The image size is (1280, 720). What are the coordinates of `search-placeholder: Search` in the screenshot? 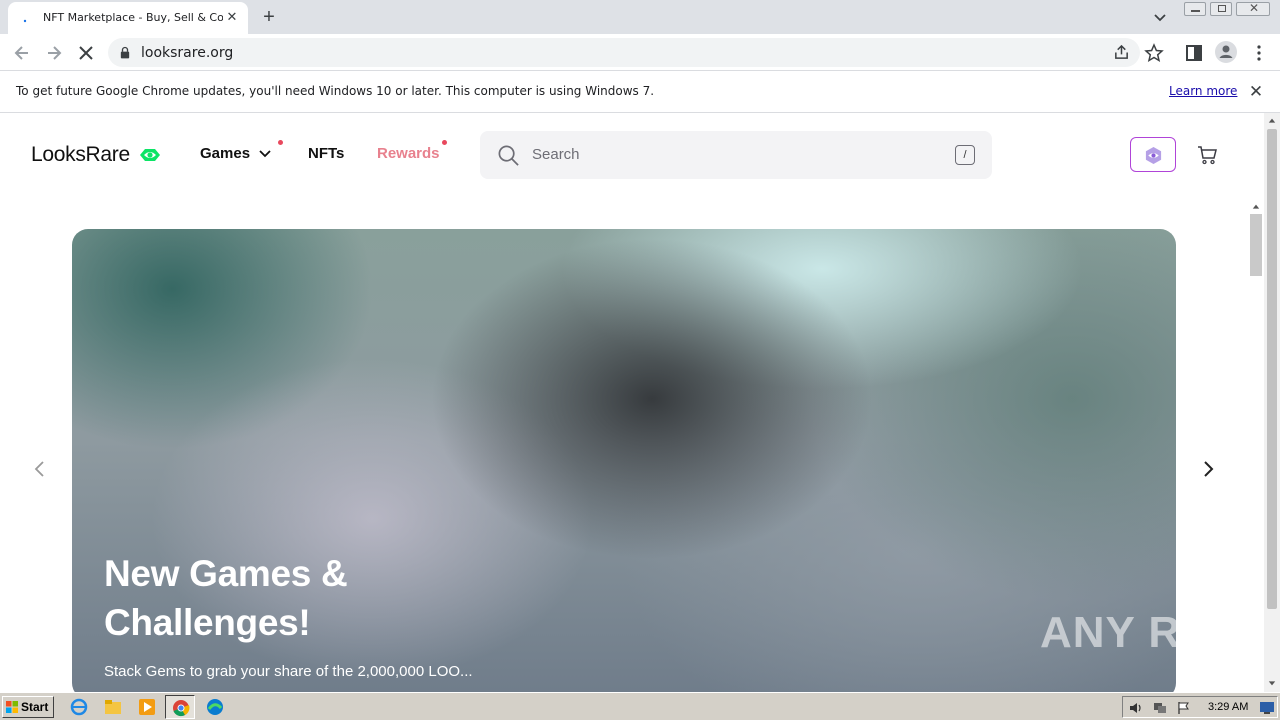 It's located at (556, 154).